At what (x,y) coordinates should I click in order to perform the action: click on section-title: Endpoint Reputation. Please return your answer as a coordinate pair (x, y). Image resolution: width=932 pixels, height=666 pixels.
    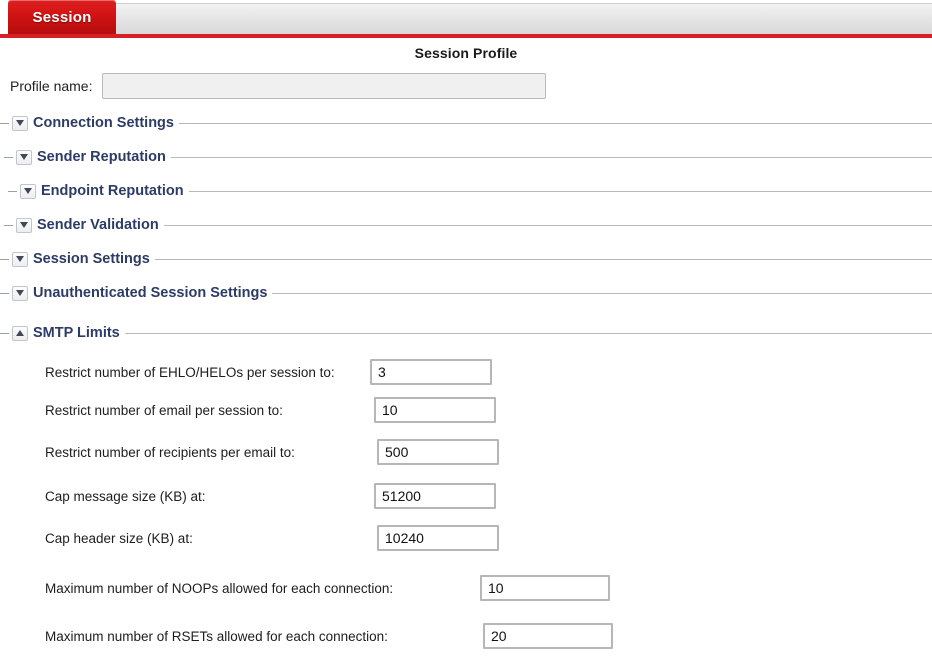
    Looking at the image, I should click on (112, 191).